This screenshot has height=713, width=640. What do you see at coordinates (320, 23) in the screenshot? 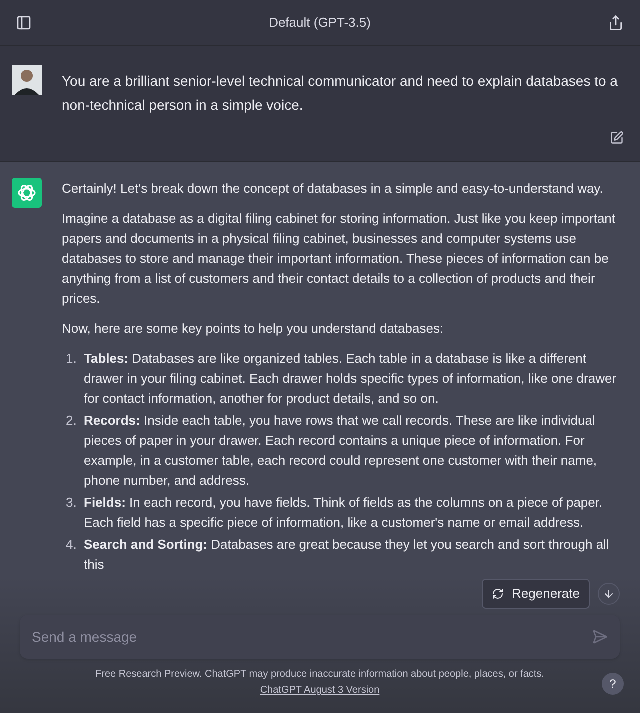
I see `model-title: Default (GPT-3.5)` at bounding box center [320, 23].